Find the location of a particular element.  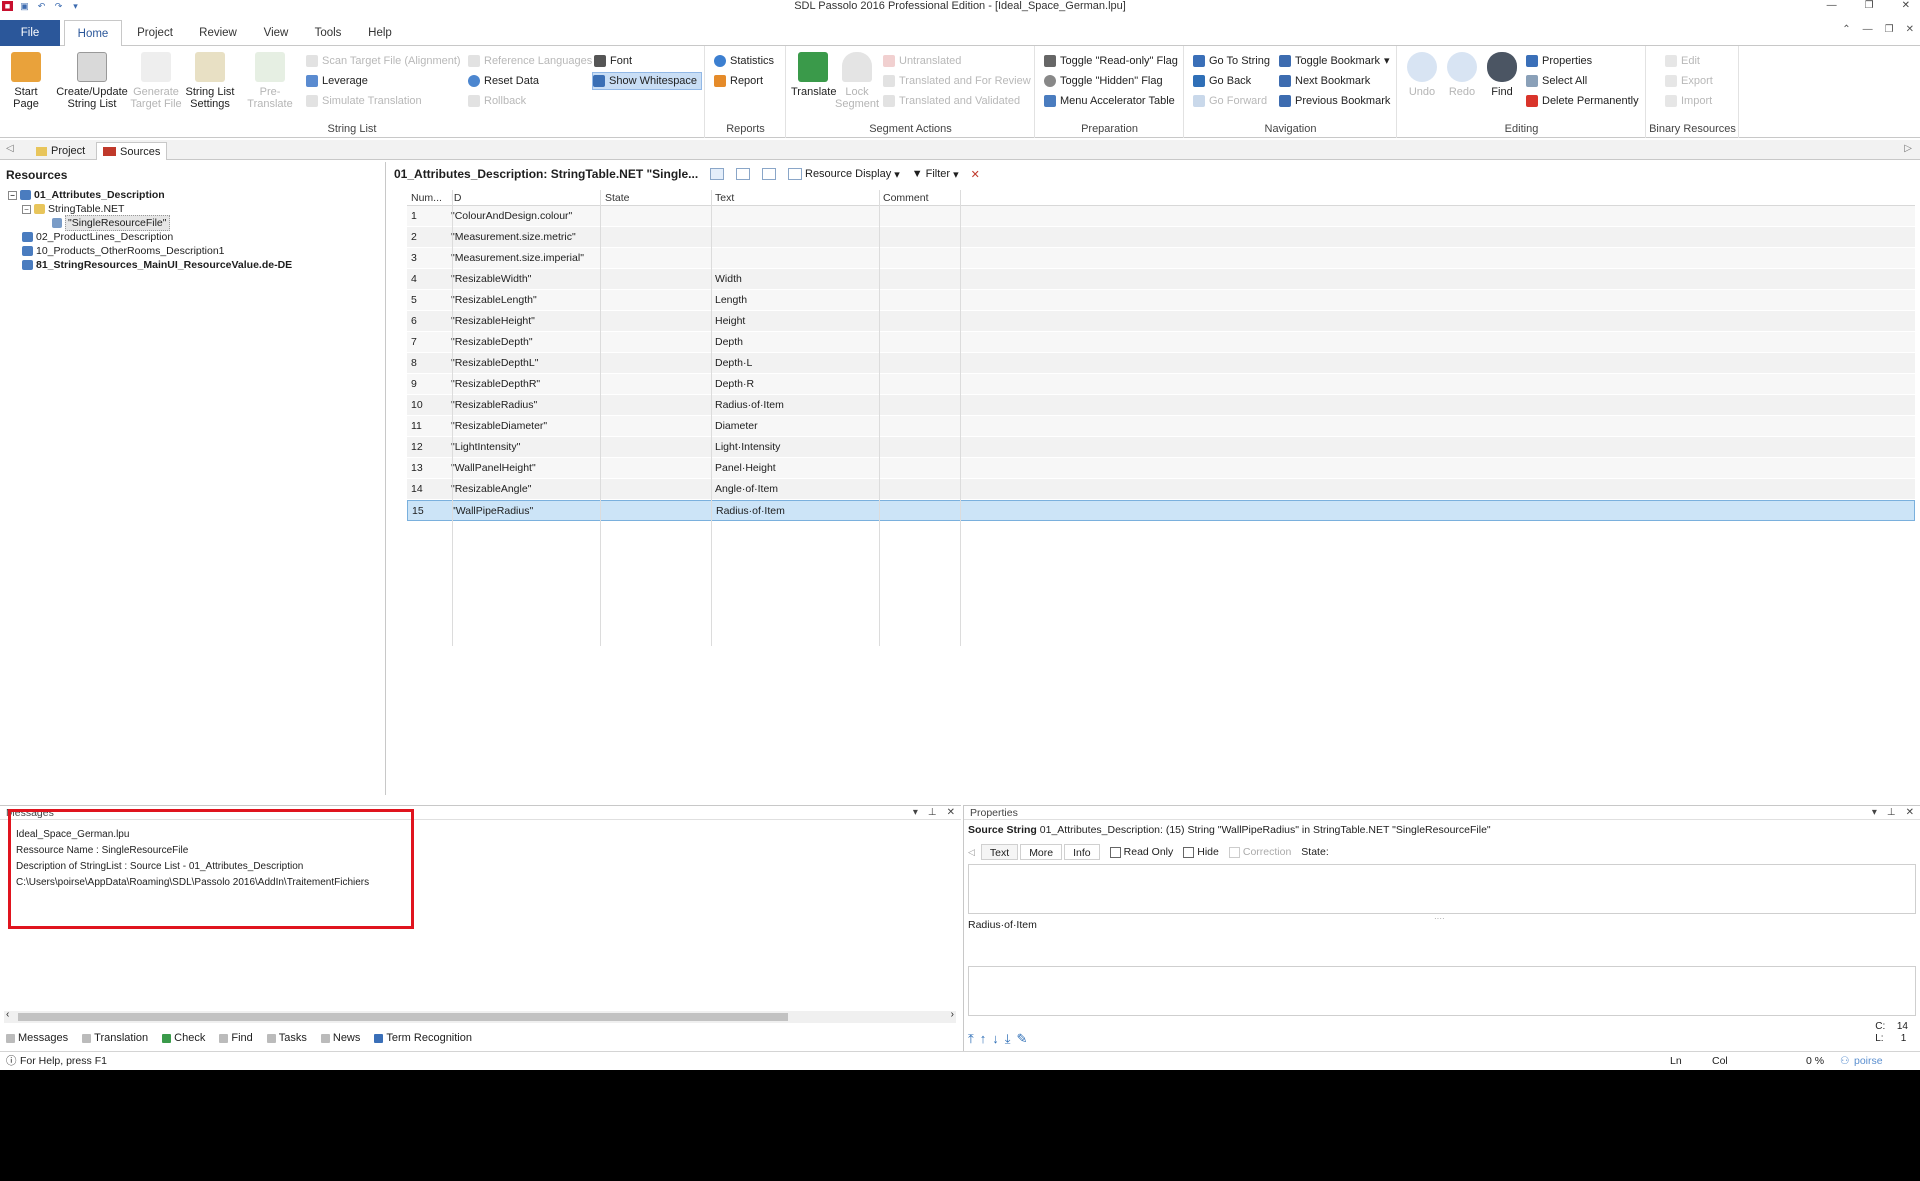

statistics-button: Statistics is located at coordinates (744, 61).